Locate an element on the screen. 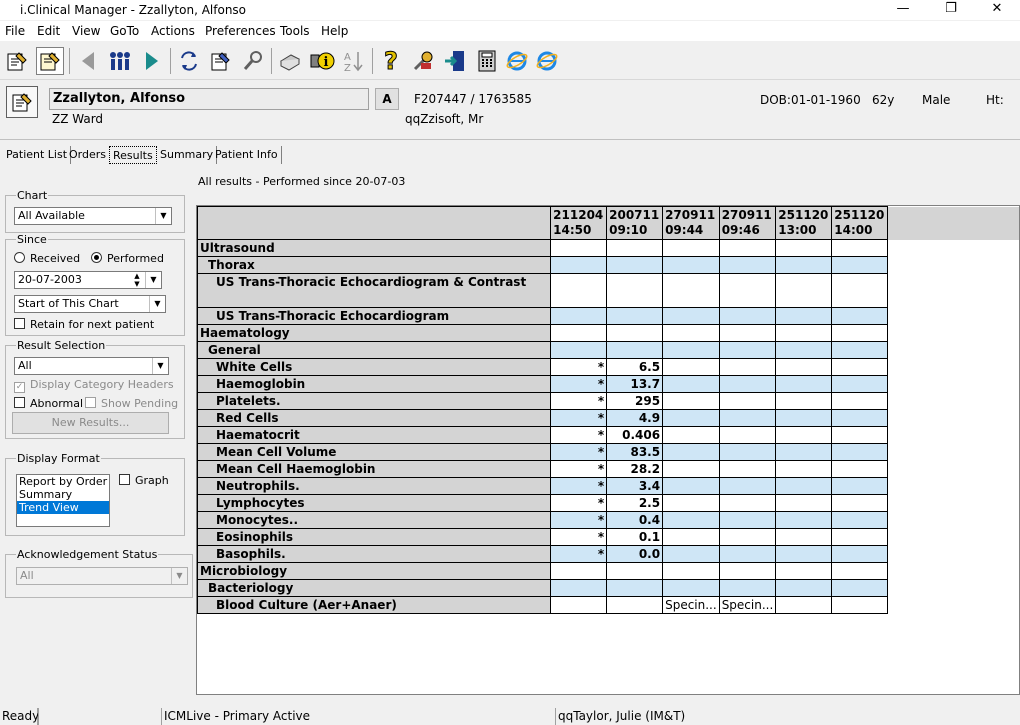 Image resolution: width=1020 pixels, height=725 pixels. result-selection-select: All ▼ is located at coordinates (91, 366).